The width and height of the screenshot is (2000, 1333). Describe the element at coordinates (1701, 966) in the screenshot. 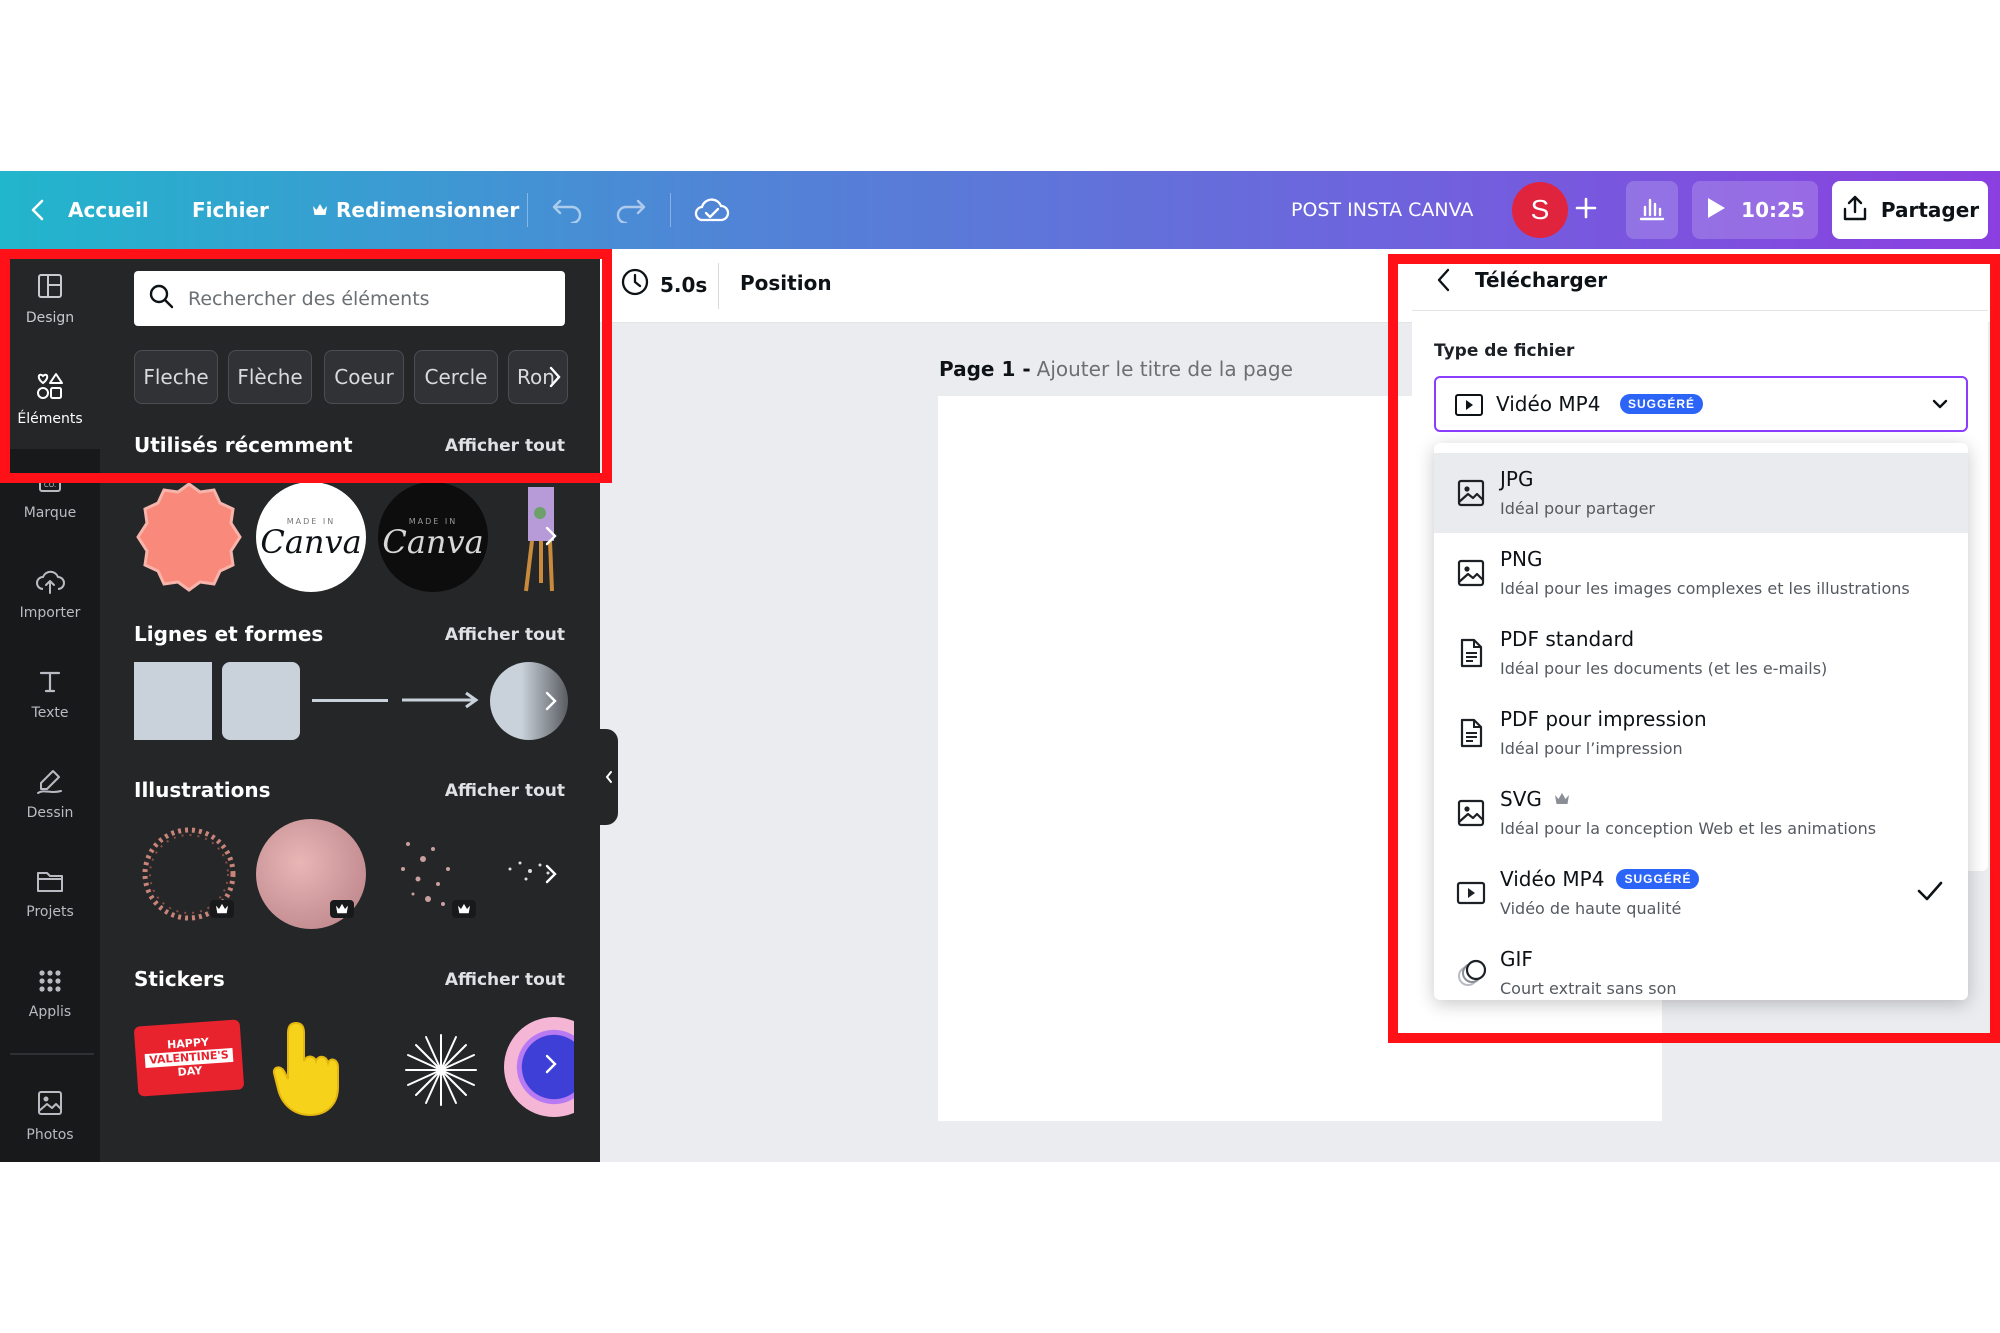

I see `option-gif: GIF Court extrait sans son` at that location.